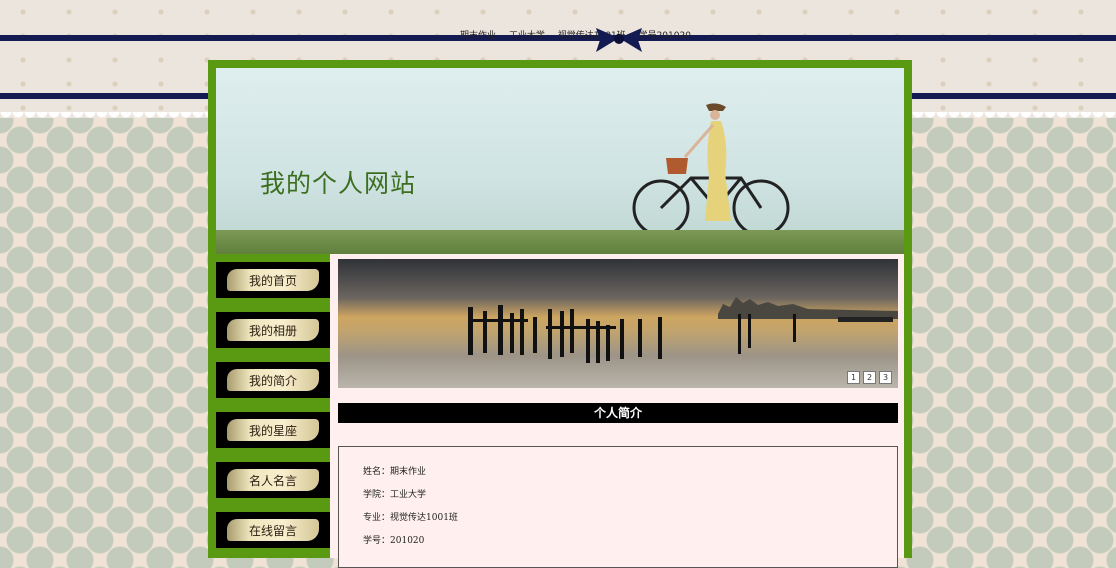  I want to click on slider-page-3: 3, so click(885, 377).